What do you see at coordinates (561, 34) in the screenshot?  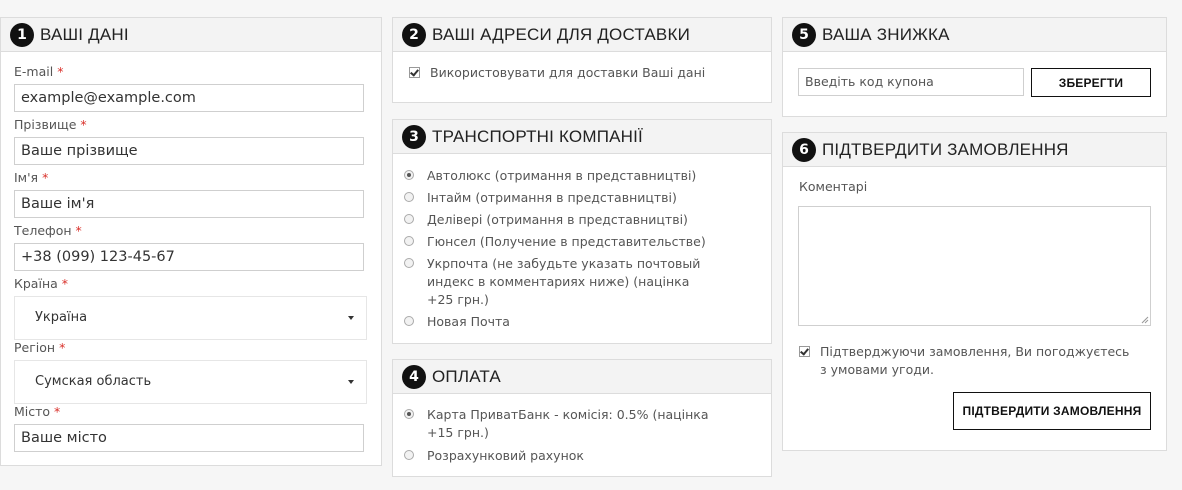 I see `delivery-address-title: ВАШІ АДРЕСИ ДЛЯ ДОСТАВКИ` at bounding box center [561, 34].